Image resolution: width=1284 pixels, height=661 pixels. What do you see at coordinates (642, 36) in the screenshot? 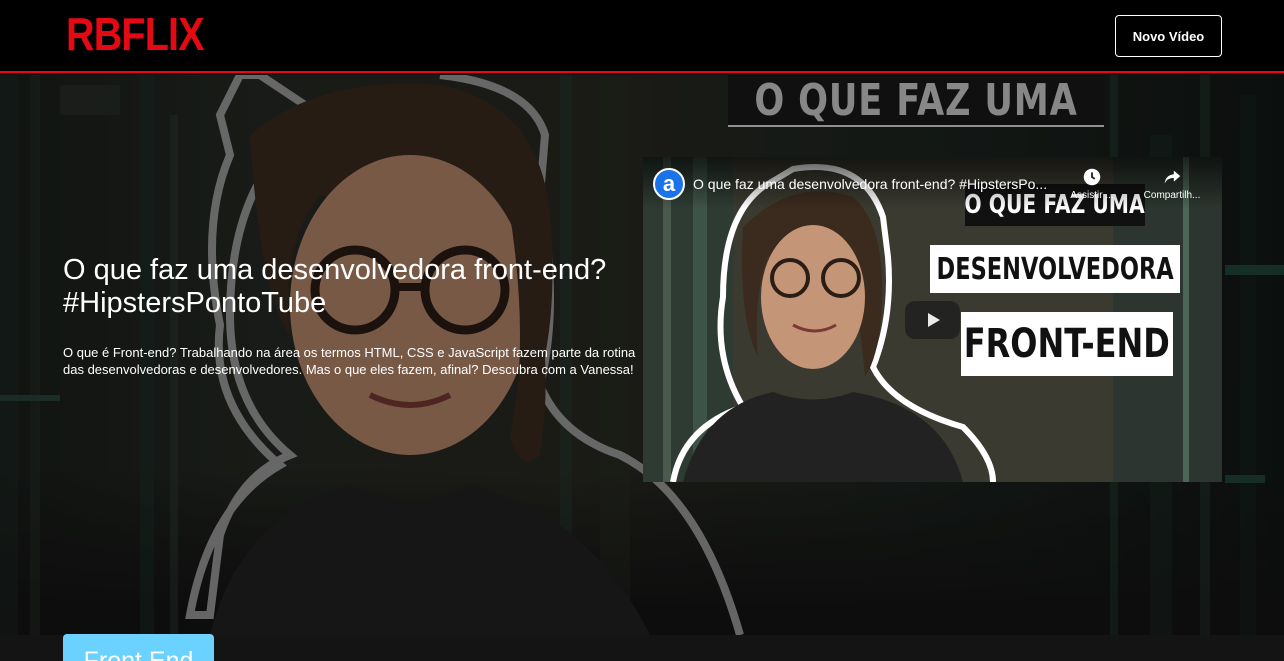
I see `top-navigation: RBFLIX Novo Vídeo` at bounding box center [642, 36].